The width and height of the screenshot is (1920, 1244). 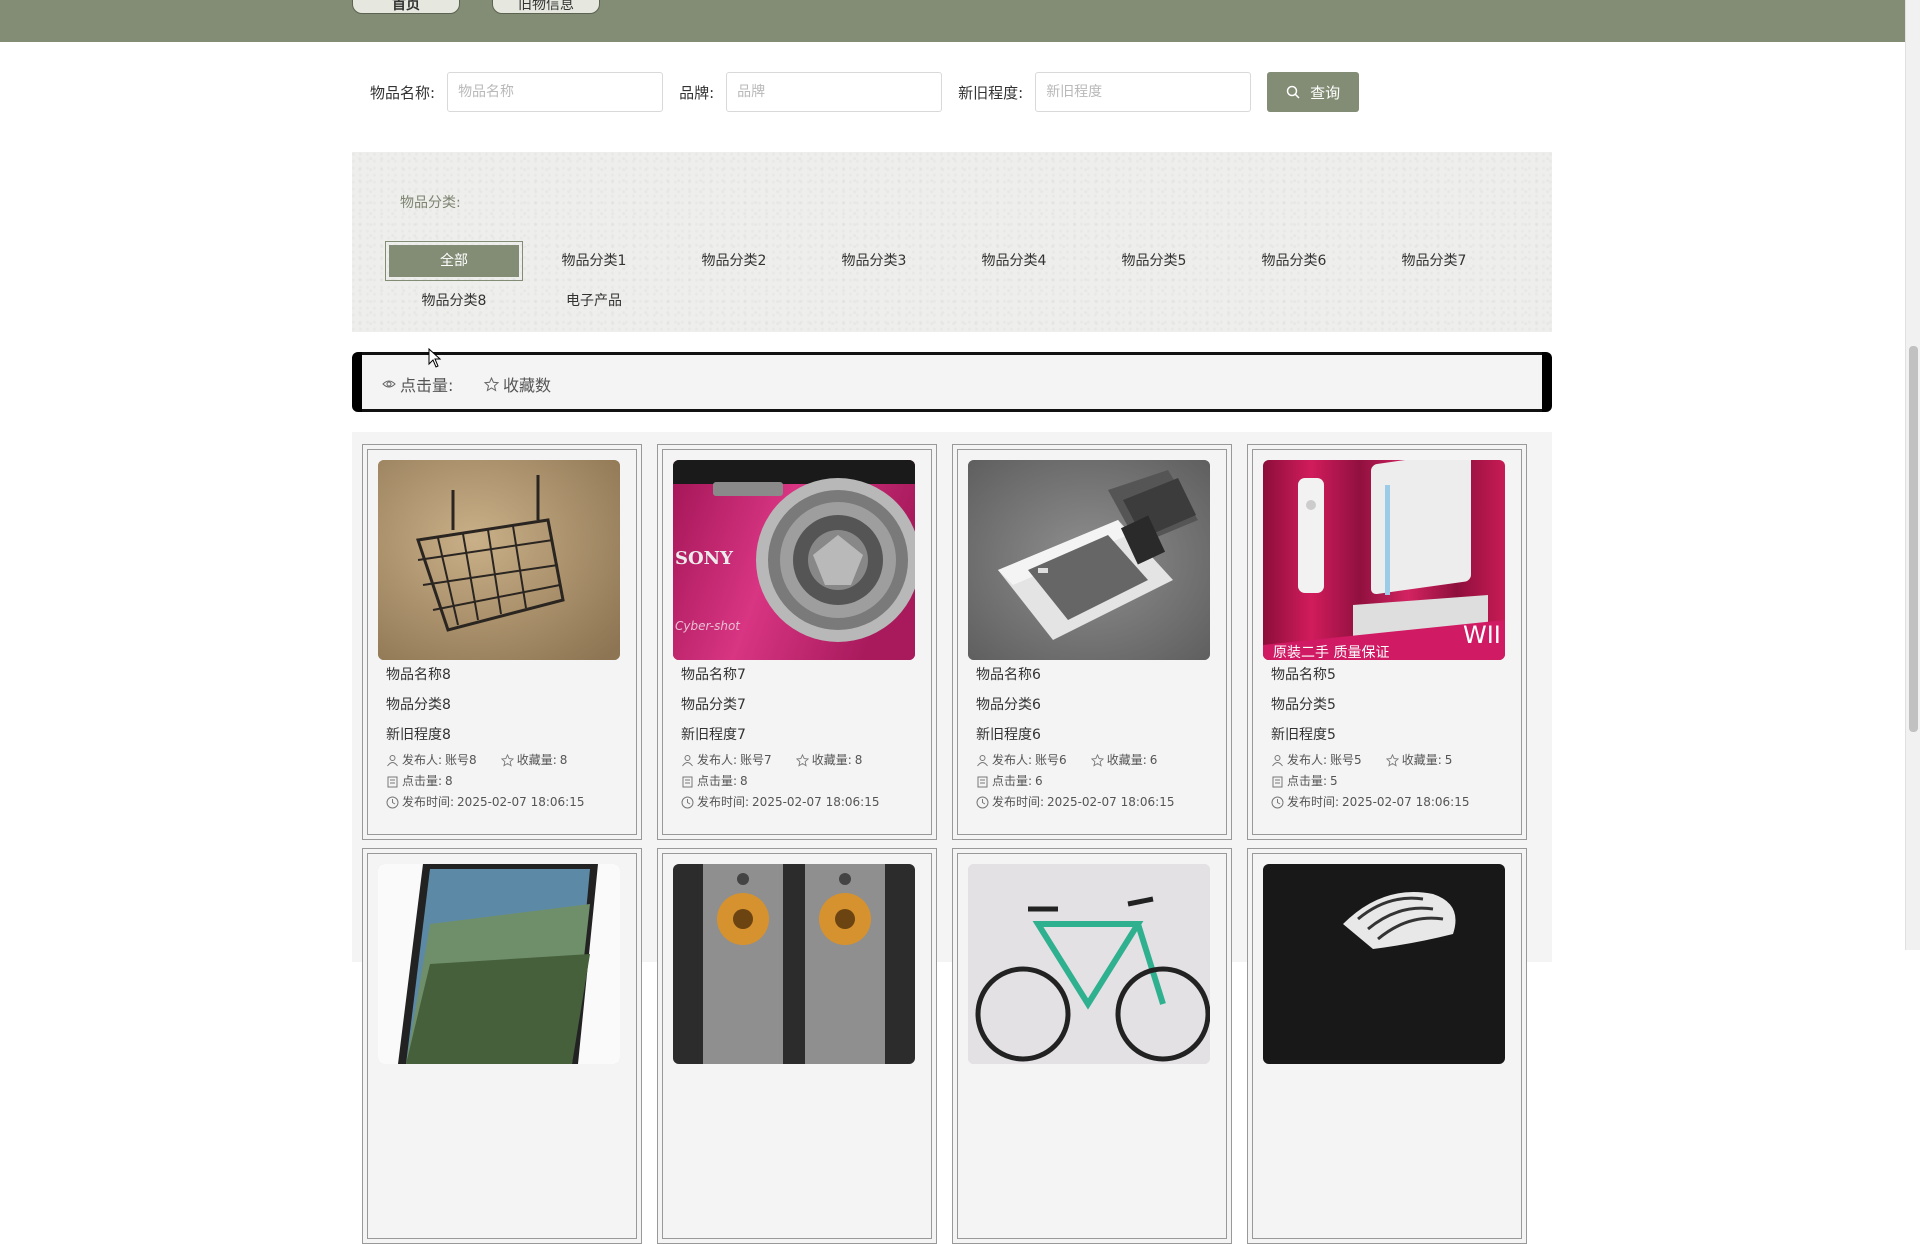 What do you see at coordinates (1325, 92) in the screenshot?
I see `search-button-label: 查询` at bounding box center [1325, 92].